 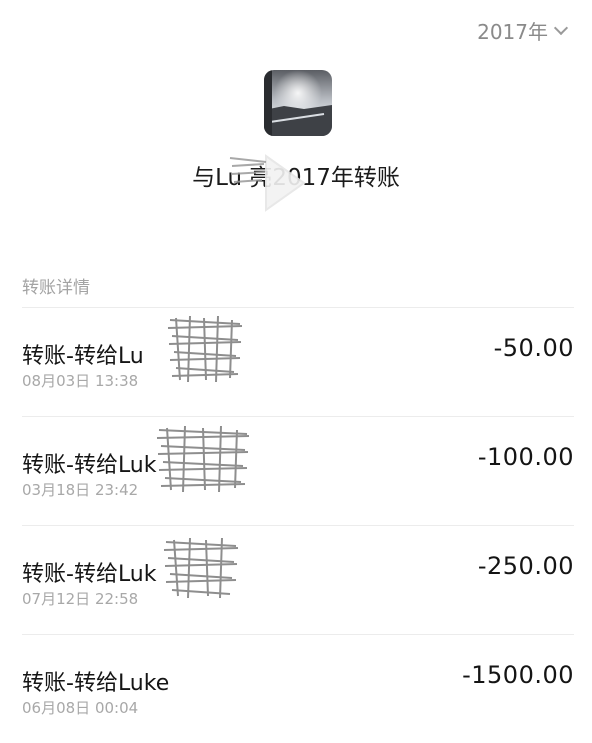 I want to click on avatar, so click(x=298, y=103).